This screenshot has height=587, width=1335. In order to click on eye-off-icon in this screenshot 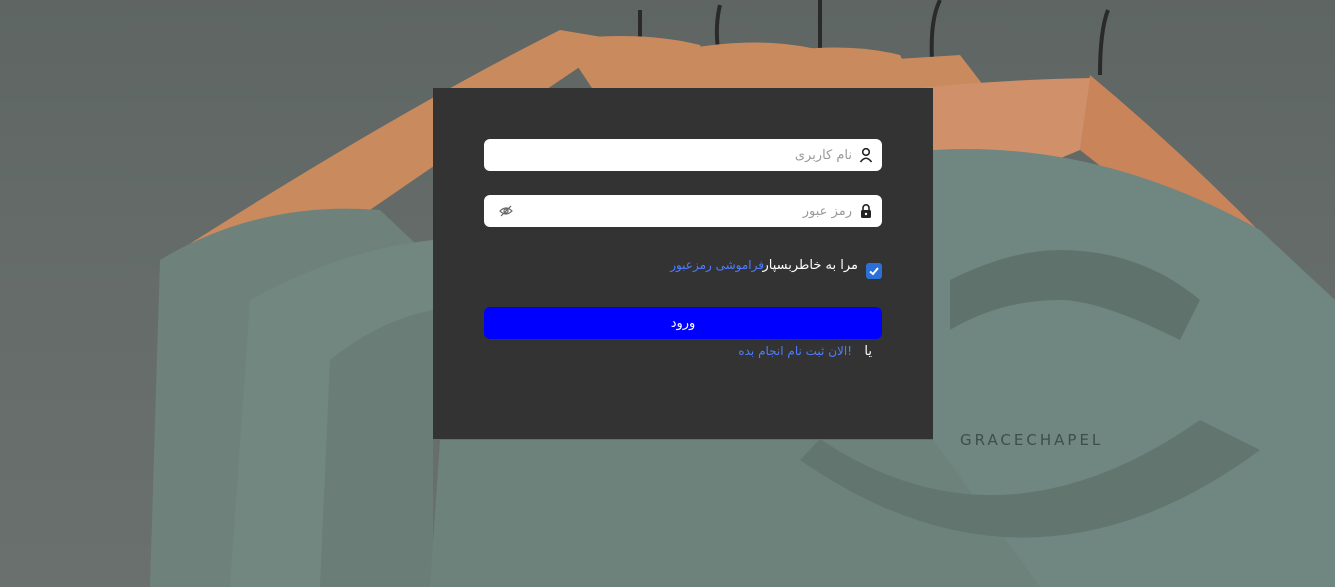, I will do `click(506, 211)`.